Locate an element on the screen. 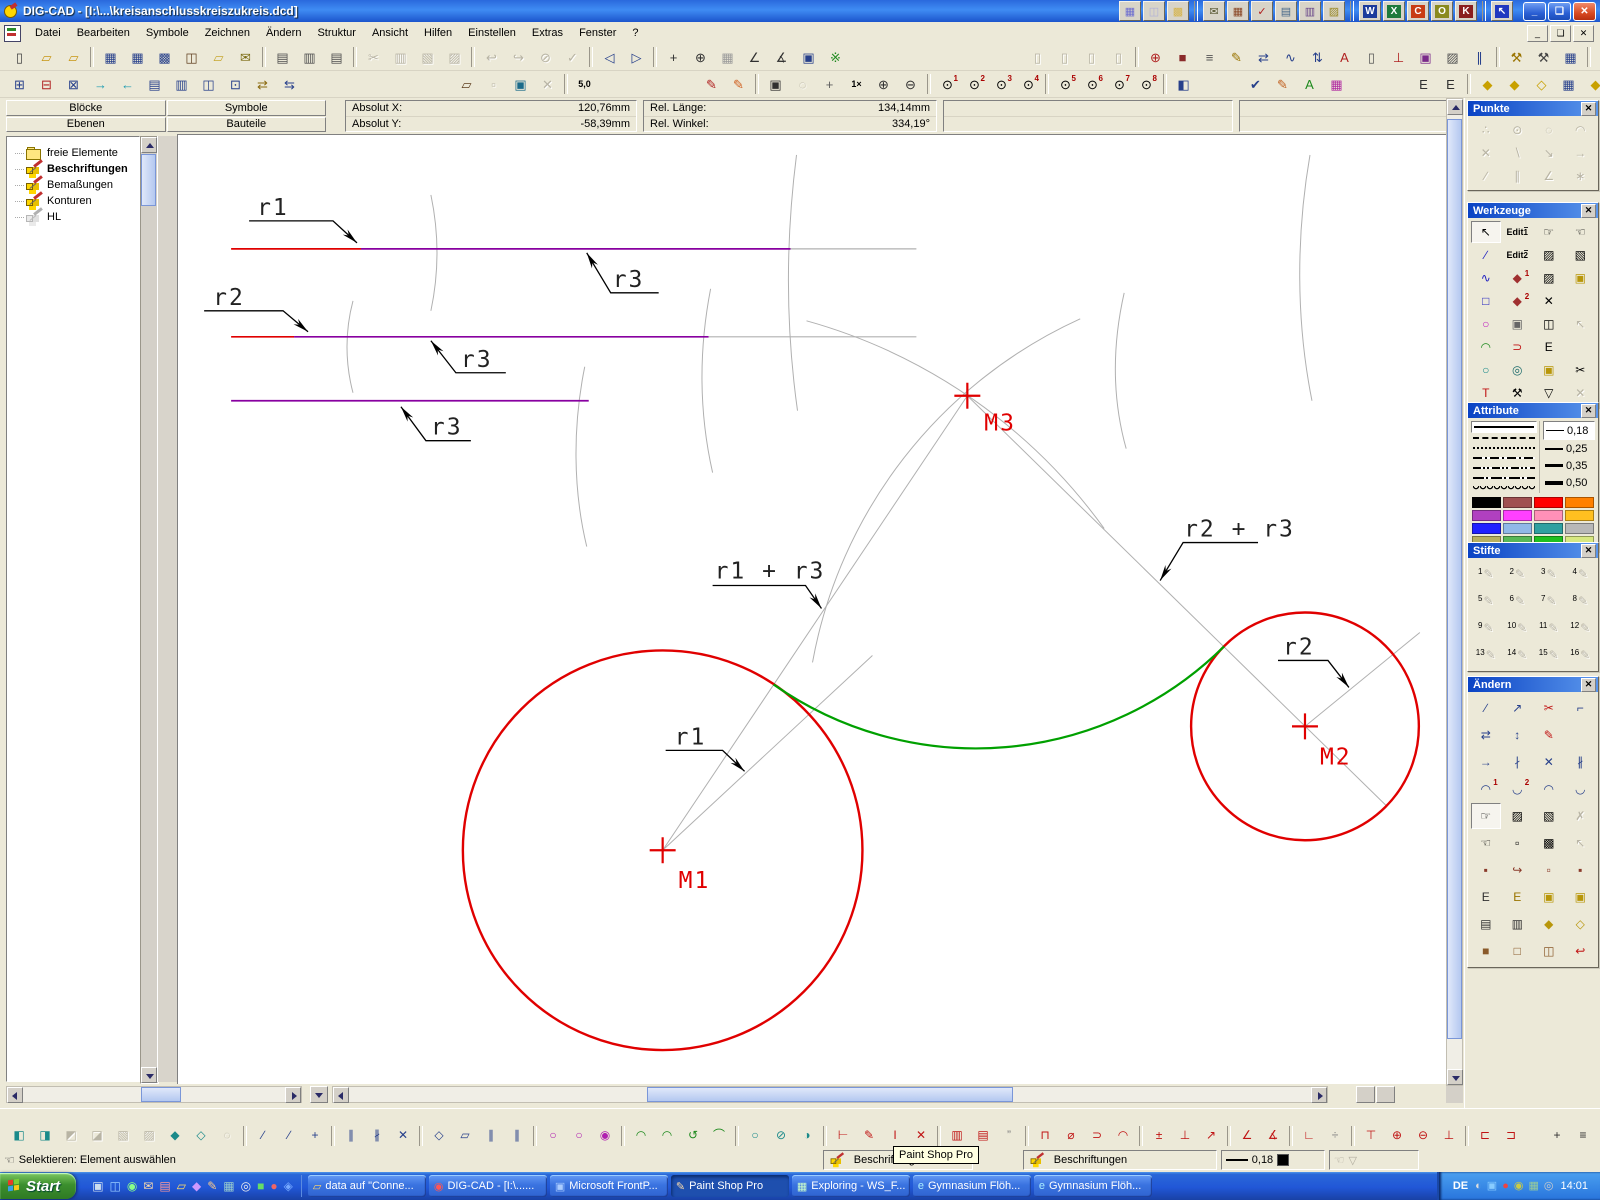 This screenshot has width=1600, height=1200. pen-button: 7 ✎ is located at coordinates (1549, 601).